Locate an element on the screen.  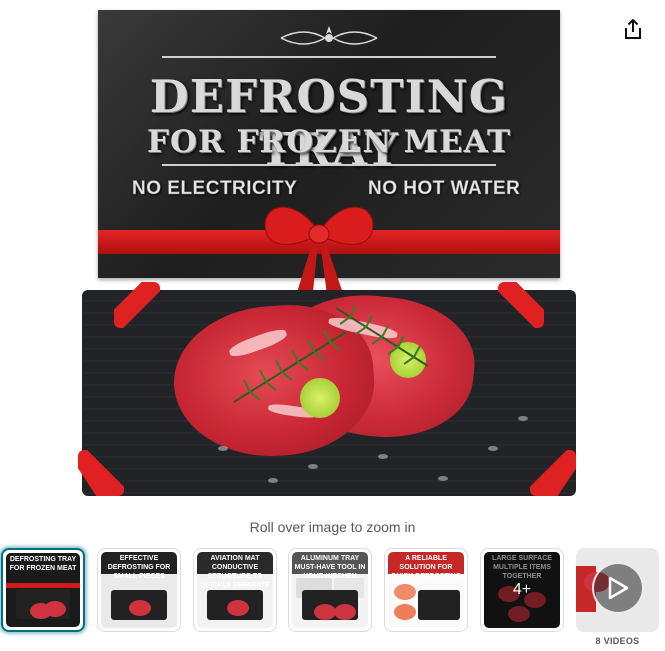
rosemary-icon is located at coordinates (382, 336).